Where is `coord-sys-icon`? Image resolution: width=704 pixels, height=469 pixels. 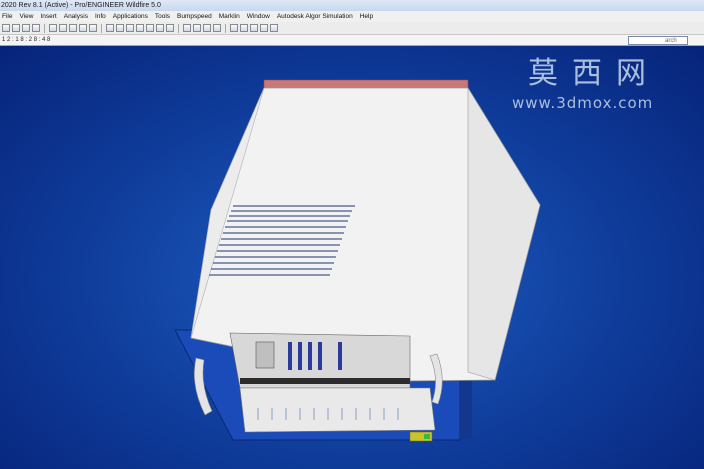 coord-sys-icon is located at coordinates (217, 28).